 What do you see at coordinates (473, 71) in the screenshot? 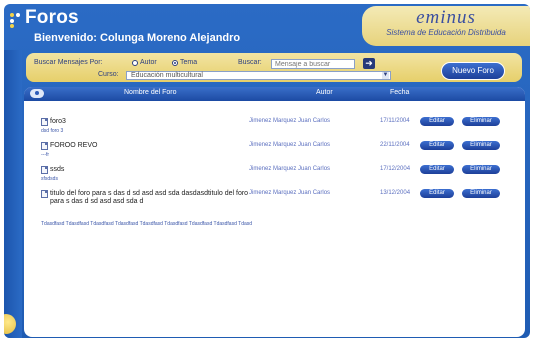
I see `new-forum-button: Nuevo Foro` at bounding box center [473, 71].